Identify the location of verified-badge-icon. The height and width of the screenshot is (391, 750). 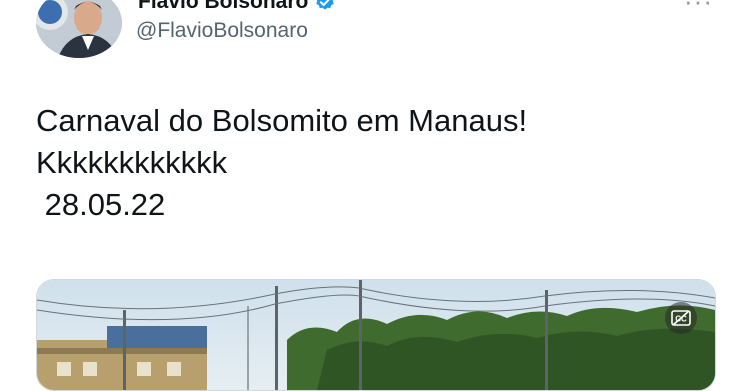
(325, 6).